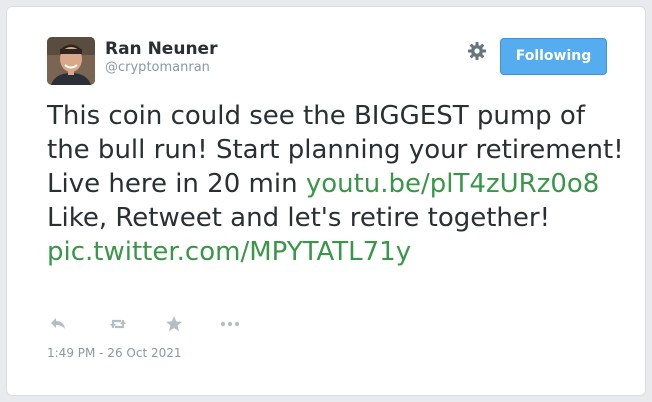 The width and height of the screenshot is (652, 402). I want to click on avatar, so click(71, 61).